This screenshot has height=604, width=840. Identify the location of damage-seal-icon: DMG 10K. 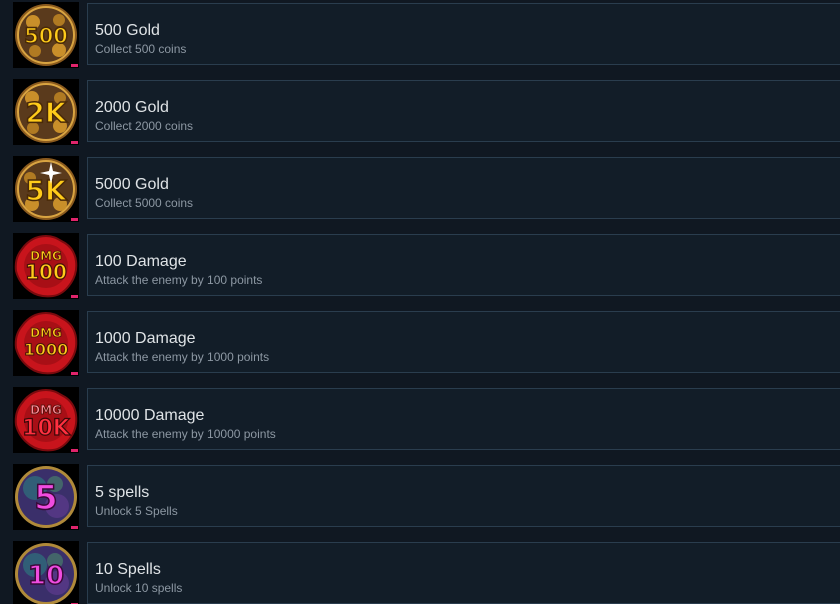
(46, 420).